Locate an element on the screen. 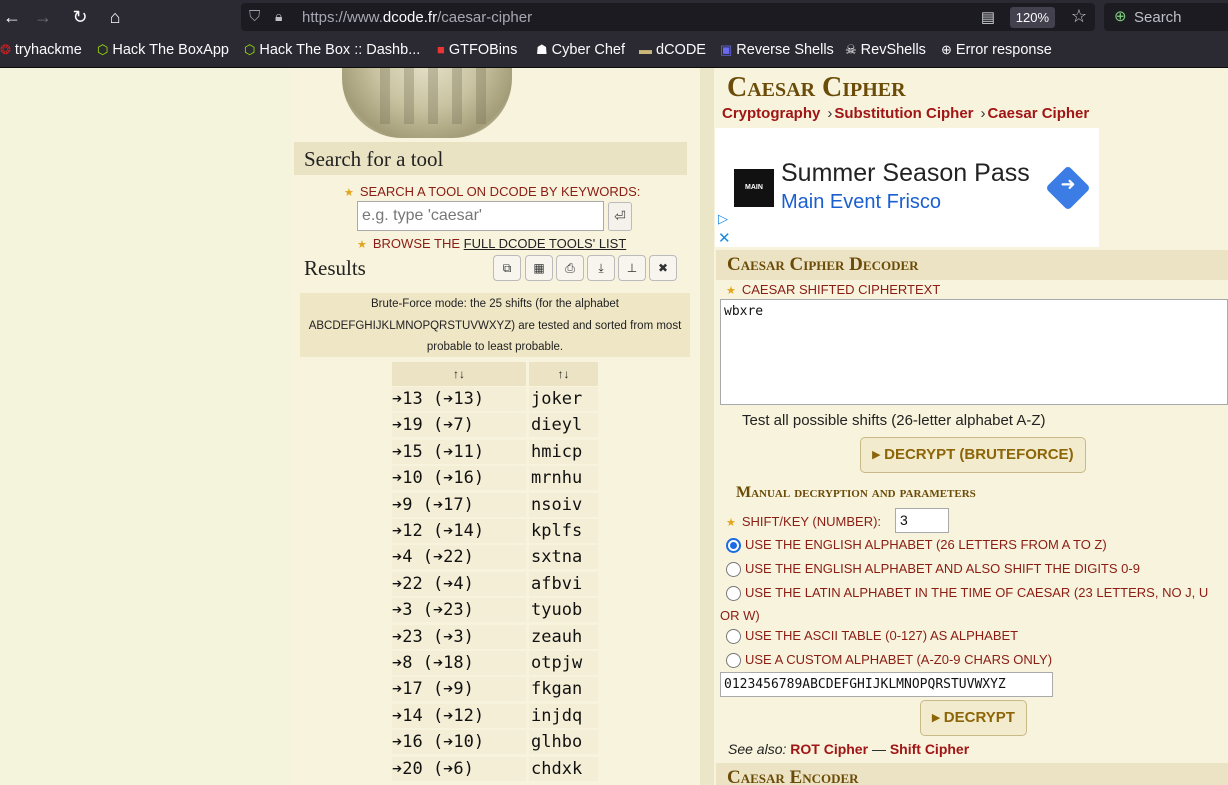 Image resolution: width=1228 pixels, height=785 pixels. download-results-button: ⤓ is located at coordinates (601, 268).